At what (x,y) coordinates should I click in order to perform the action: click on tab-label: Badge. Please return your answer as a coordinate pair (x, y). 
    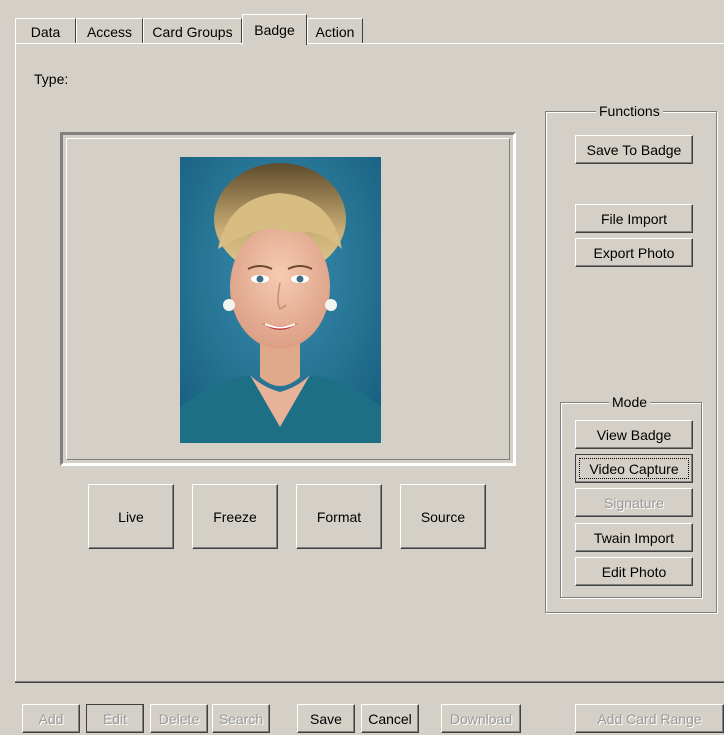
    Looking at the image, I should click on (274, 30).